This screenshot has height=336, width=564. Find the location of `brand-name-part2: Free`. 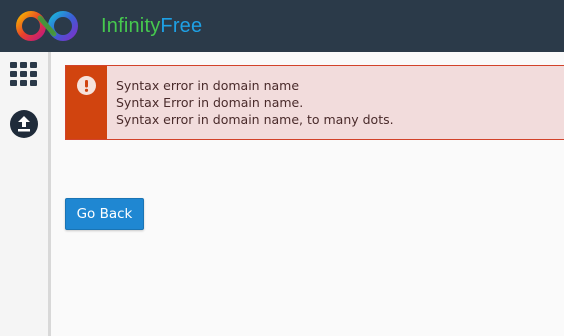

brand-name-part2: Free is located at coordinates (181, 26).